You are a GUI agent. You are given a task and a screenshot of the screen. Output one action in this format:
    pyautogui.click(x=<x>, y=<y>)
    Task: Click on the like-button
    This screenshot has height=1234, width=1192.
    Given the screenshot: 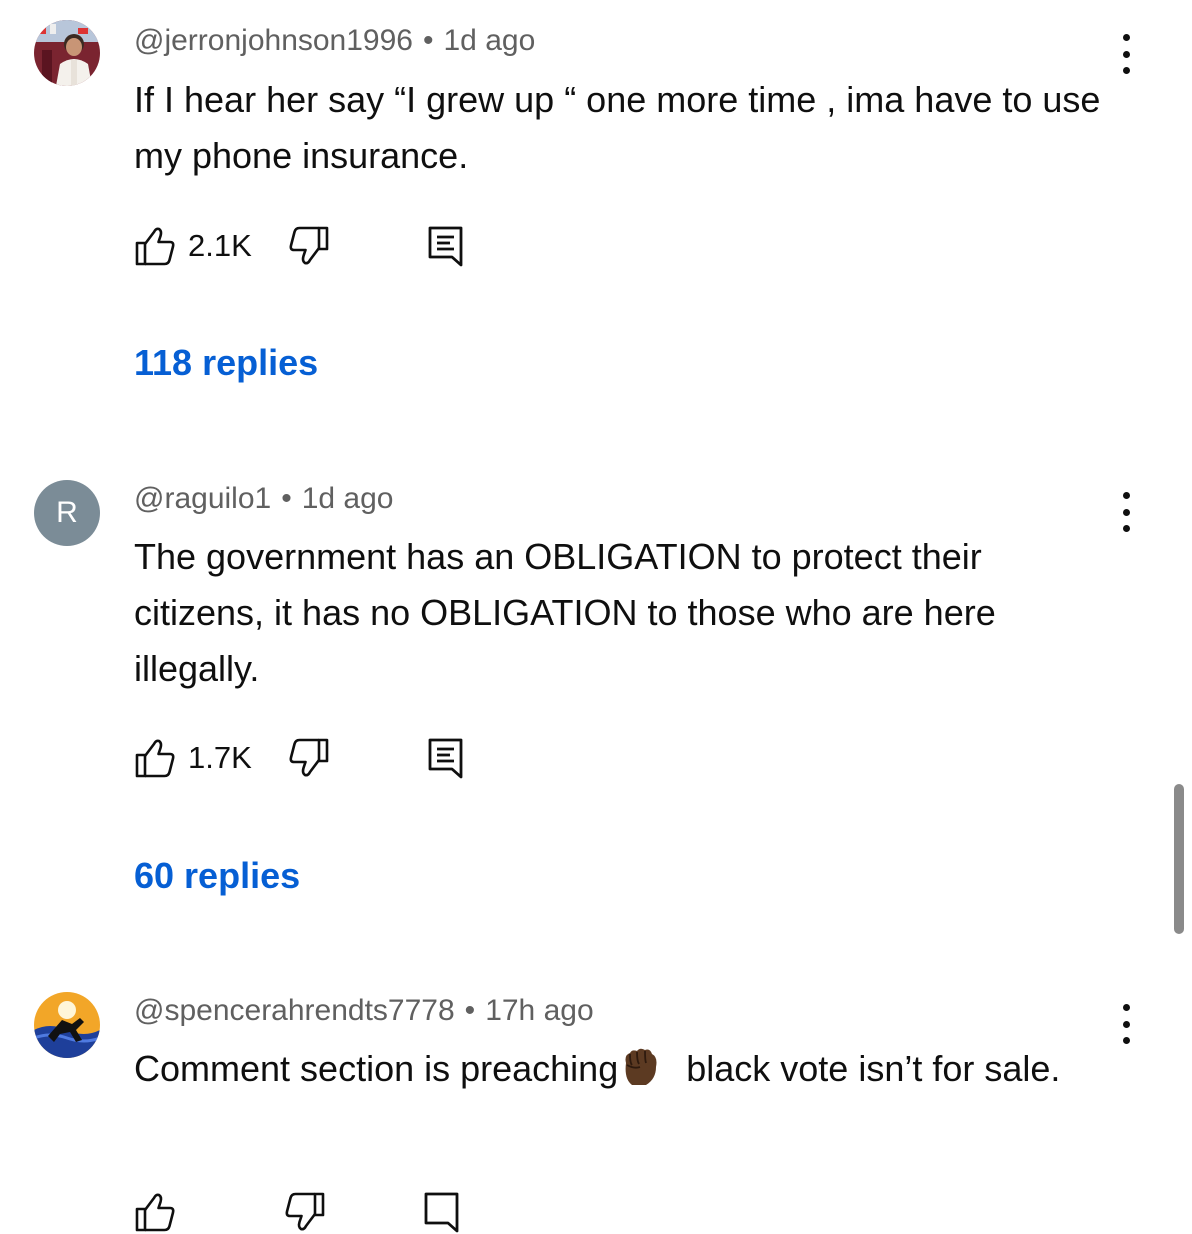 What is the action you would take?
    pyautogui.click(x=155, y=1212)
    